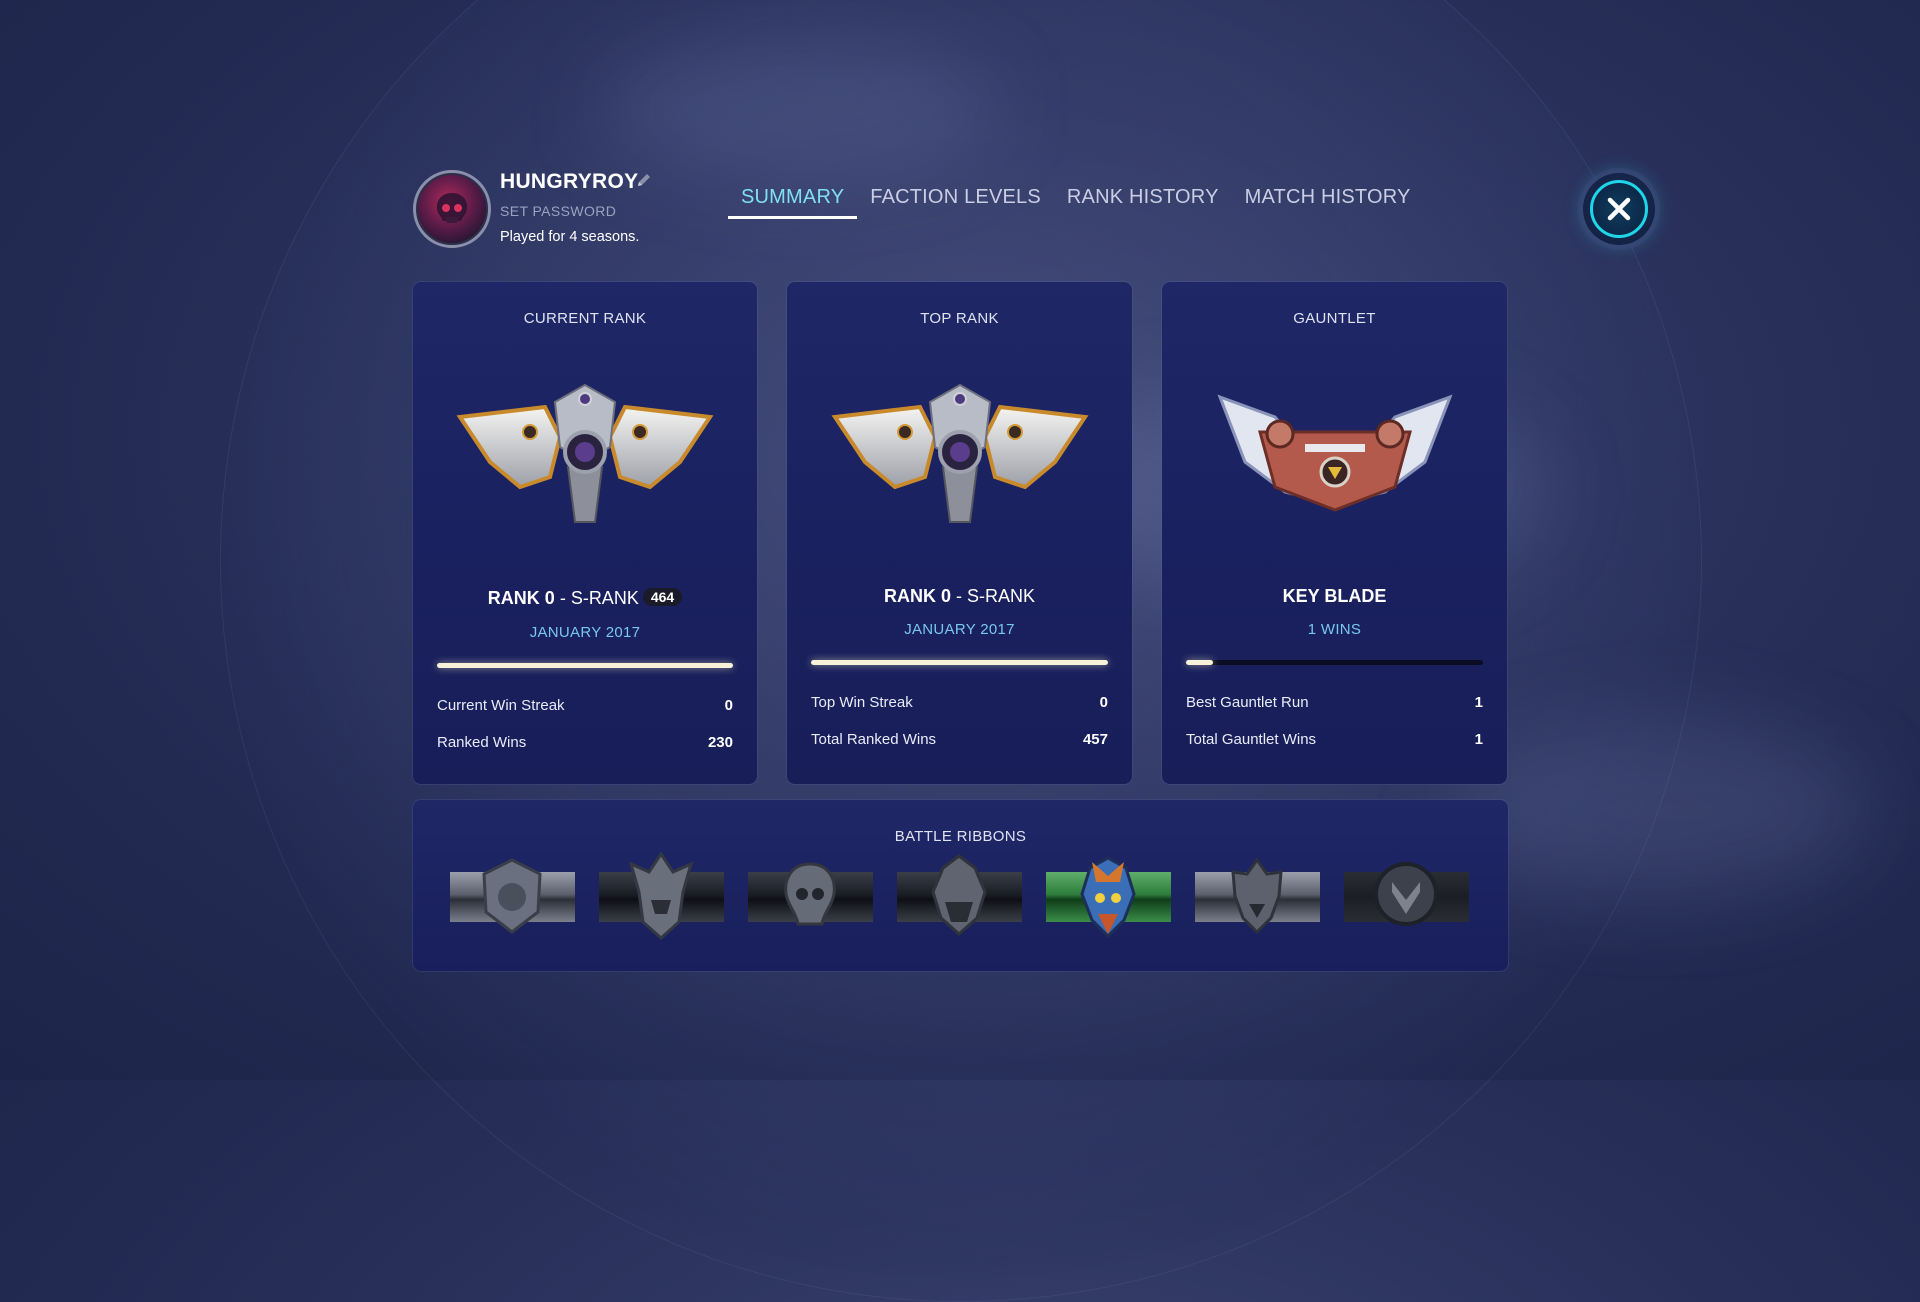  I want to click on top-rank-date: JANUARY 2017, so click(959, 629).